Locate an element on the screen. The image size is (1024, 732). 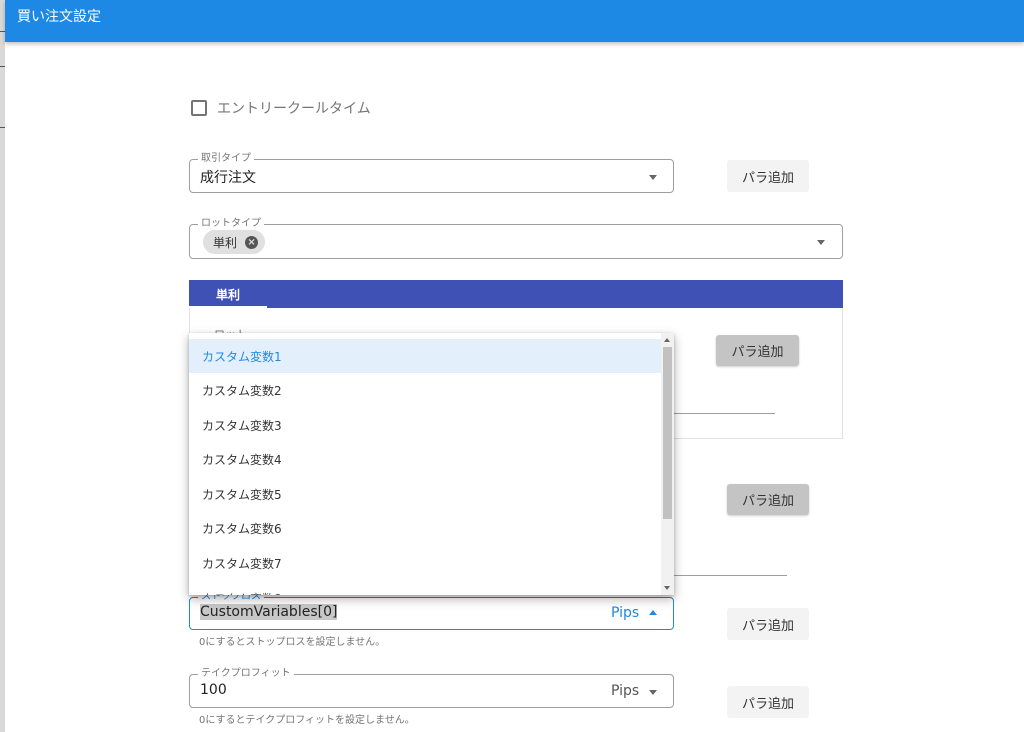
dropdown-item: カスタム変数6 is located at coordinates (425, 528).